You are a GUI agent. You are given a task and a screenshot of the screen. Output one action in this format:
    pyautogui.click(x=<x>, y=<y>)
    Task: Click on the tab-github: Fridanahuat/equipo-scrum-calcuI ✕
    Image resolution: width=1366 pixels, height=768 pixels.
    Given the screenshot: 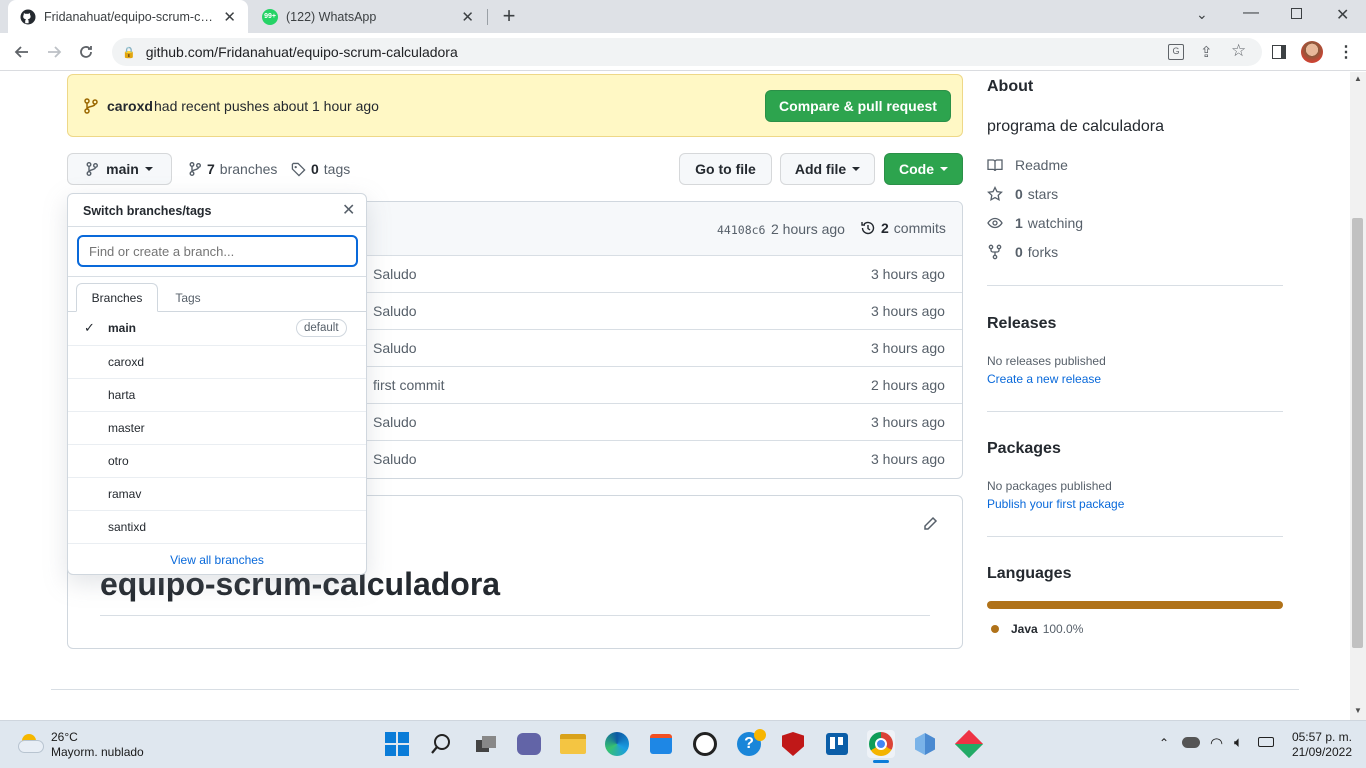 What is the action you would take?
    pyautogui.click(x=128, y=16)
    